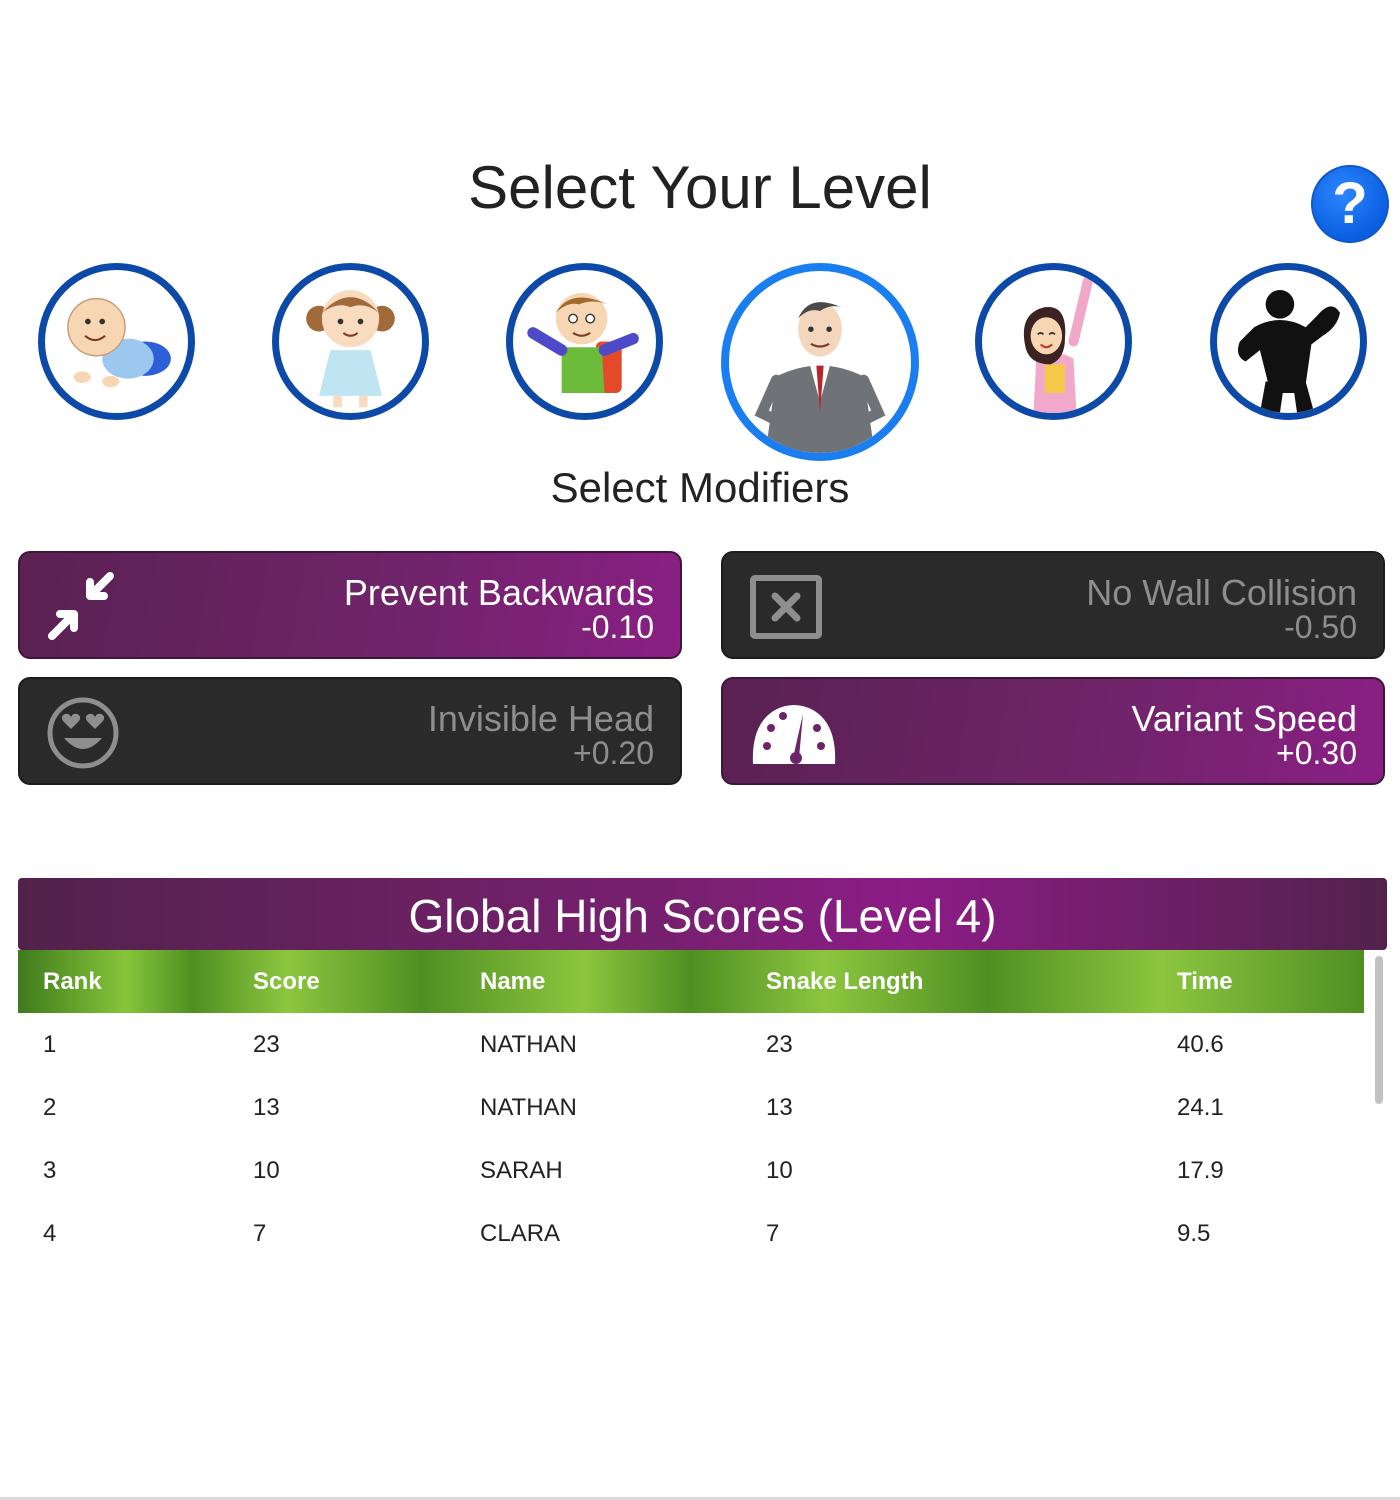  I want to click on cell-name: SARAH, so click(521, 1170).